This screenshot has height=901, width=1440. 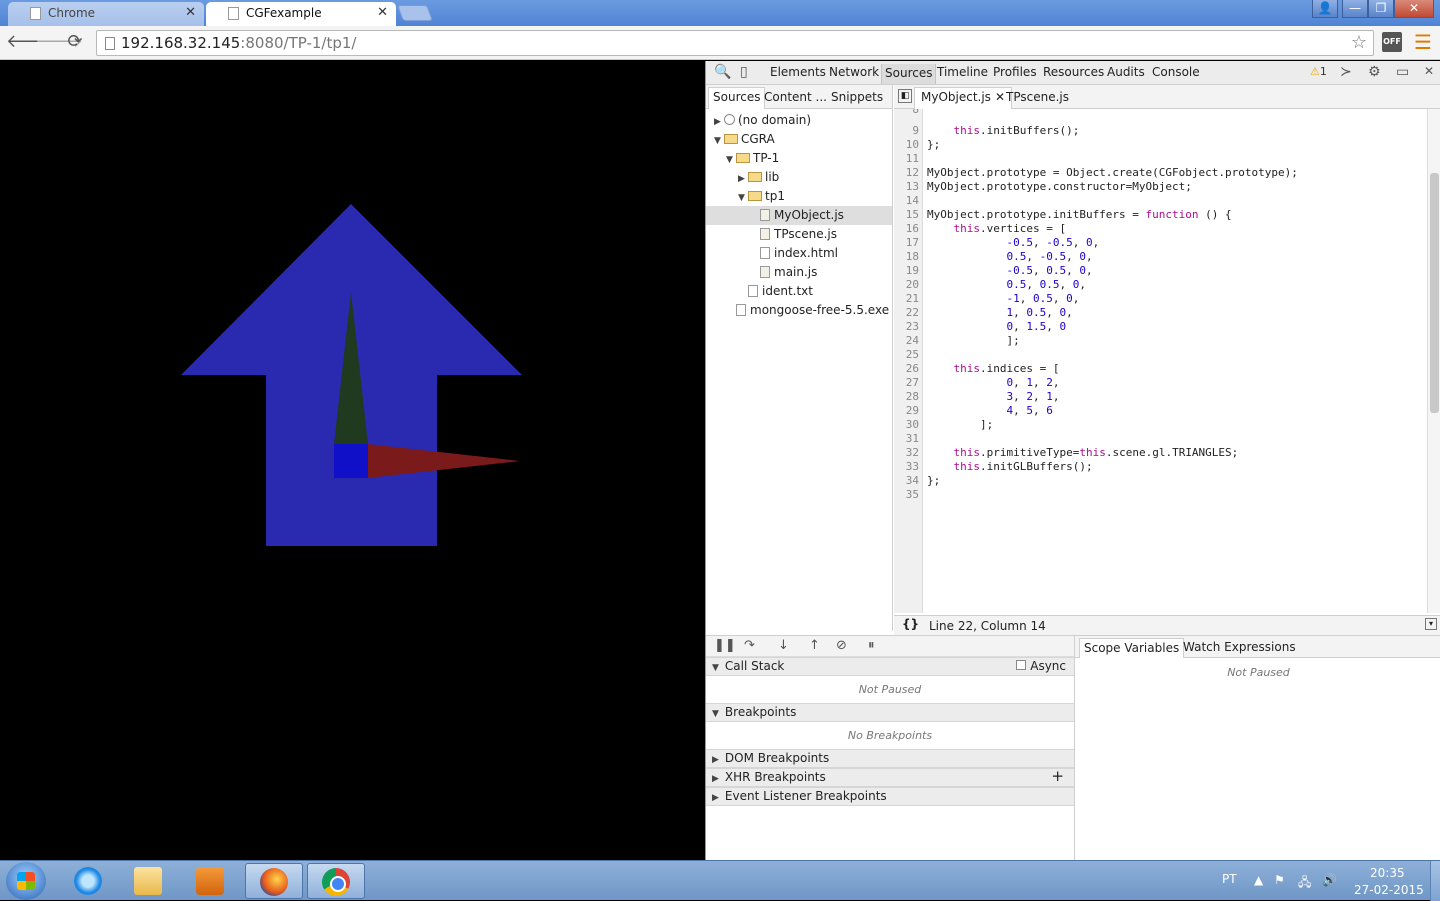 I want to click on tab-cgfexample: CGFexample ✕, so click(x=301, y=14).